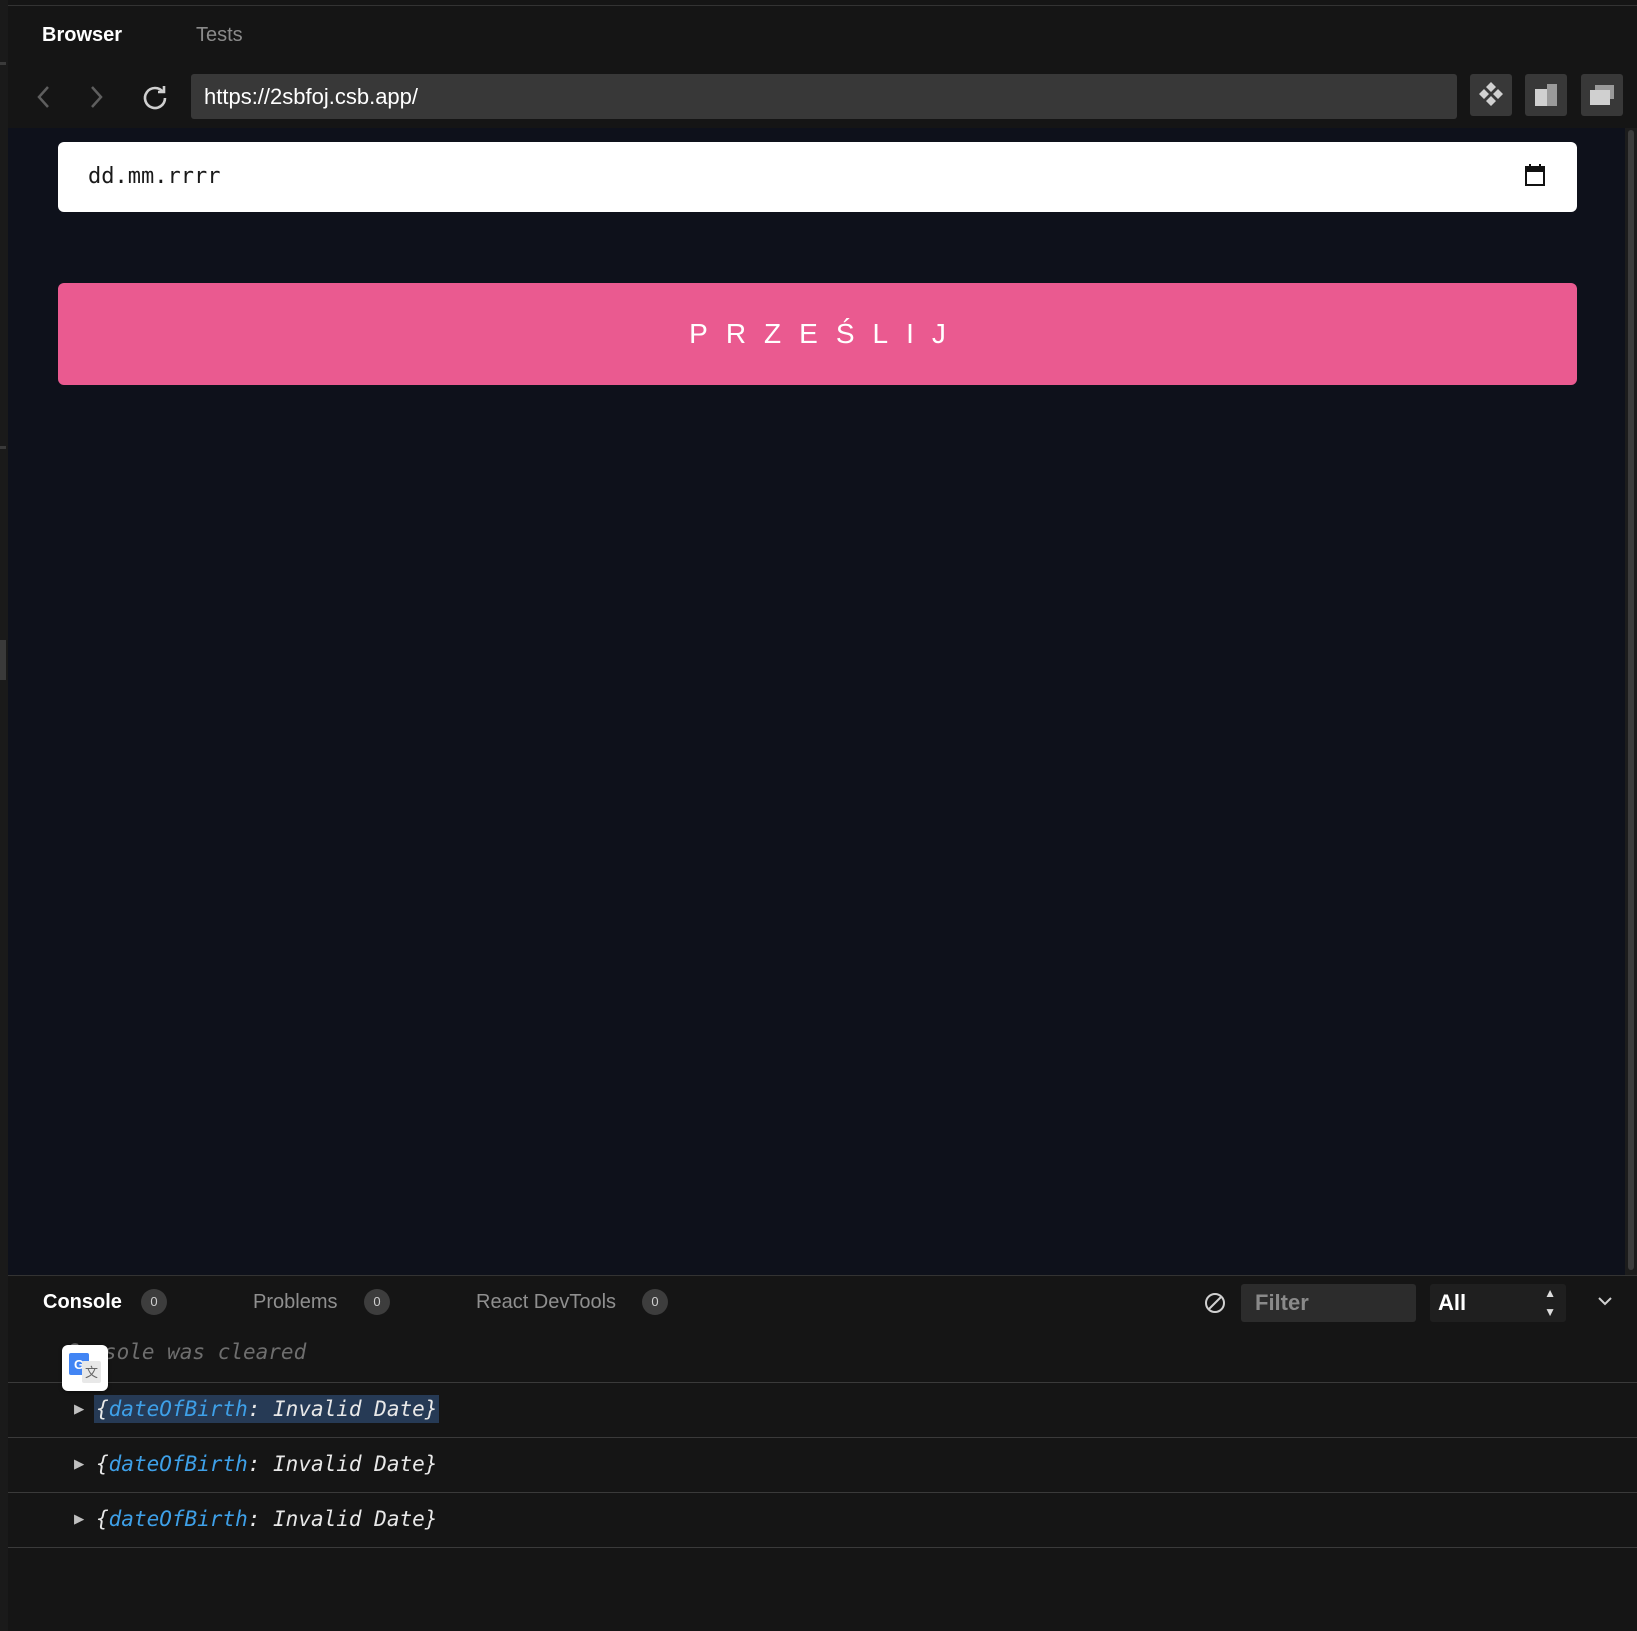 This screenshot has height=1631, width=1637. I want to click on date-input-value: dd.mm.rrrr, so click(154, 176).